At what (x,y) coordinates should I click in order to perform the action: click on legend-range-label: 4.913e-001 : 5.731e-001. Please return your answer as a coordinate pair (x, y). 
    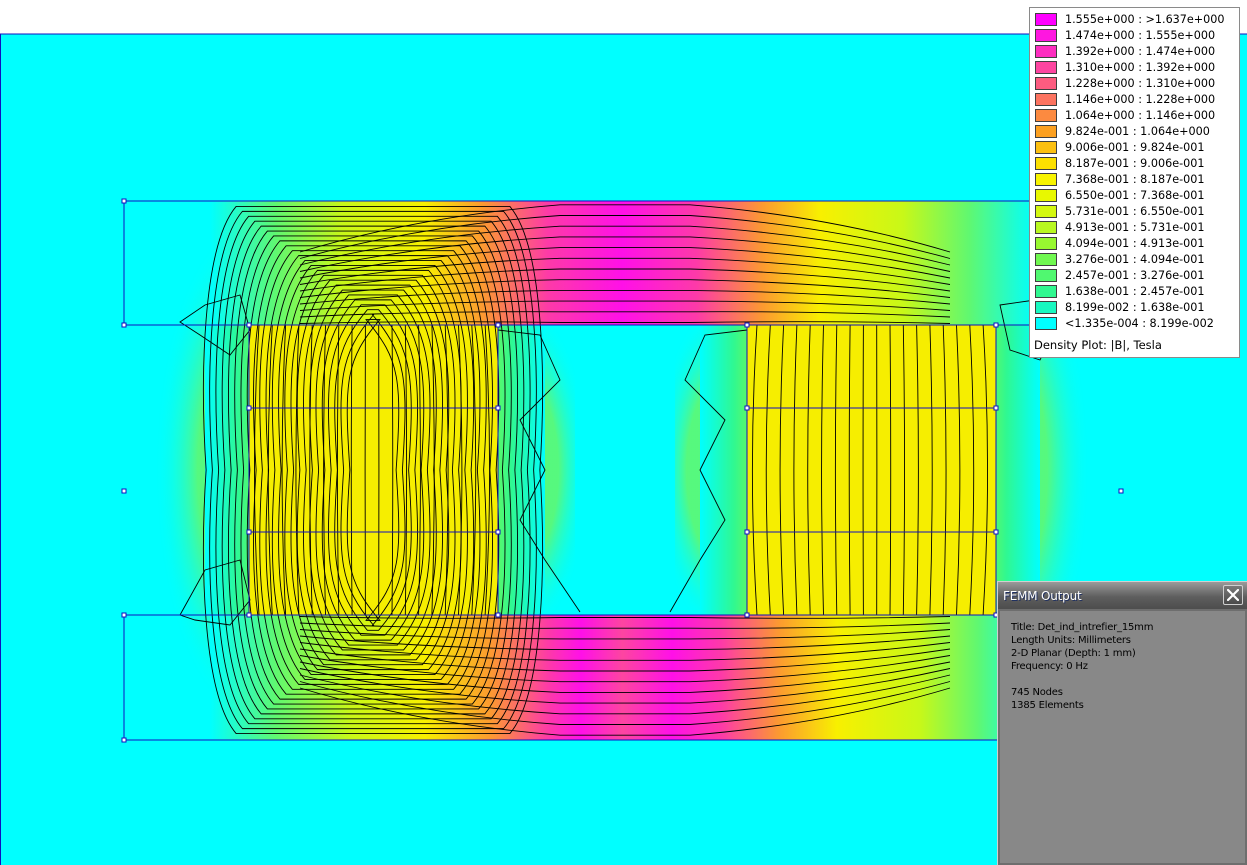
    Looking at the image, I should click on (1135, 227).